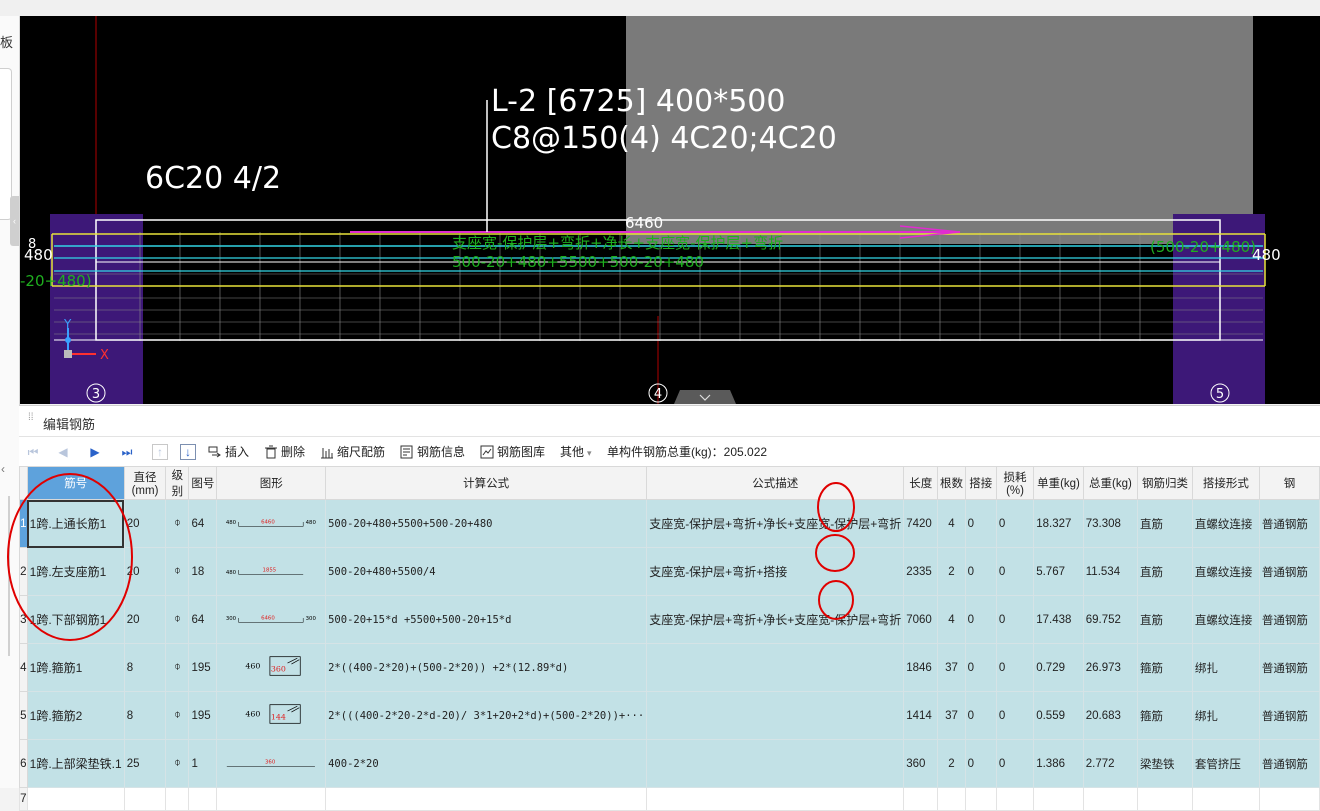 The image size is (1320, 811). What do you see at coordinates (177, 483) in the screenshot?
I see `col-header: 级别` at bounding box center [177, 483].